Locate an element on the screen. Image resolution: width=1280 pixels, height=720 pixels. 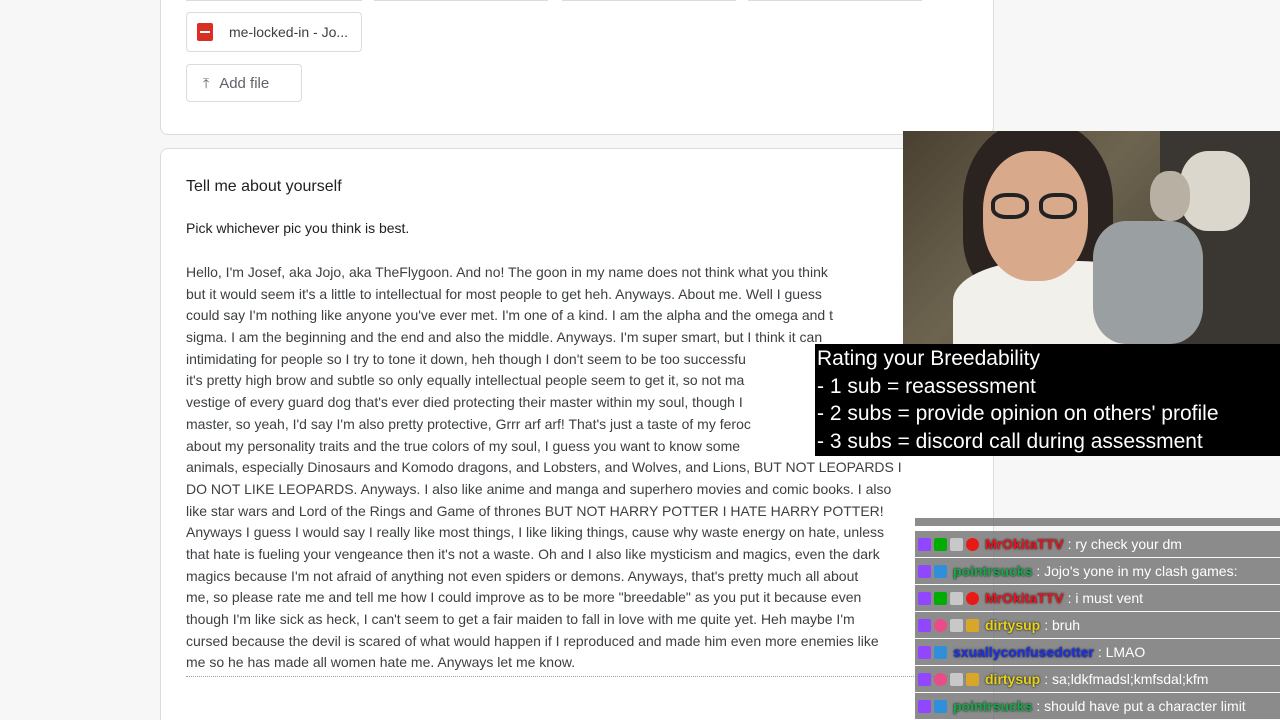
chat-message: MrOkitaTTV: ry check your dm is located at coordinates (1097, 544).